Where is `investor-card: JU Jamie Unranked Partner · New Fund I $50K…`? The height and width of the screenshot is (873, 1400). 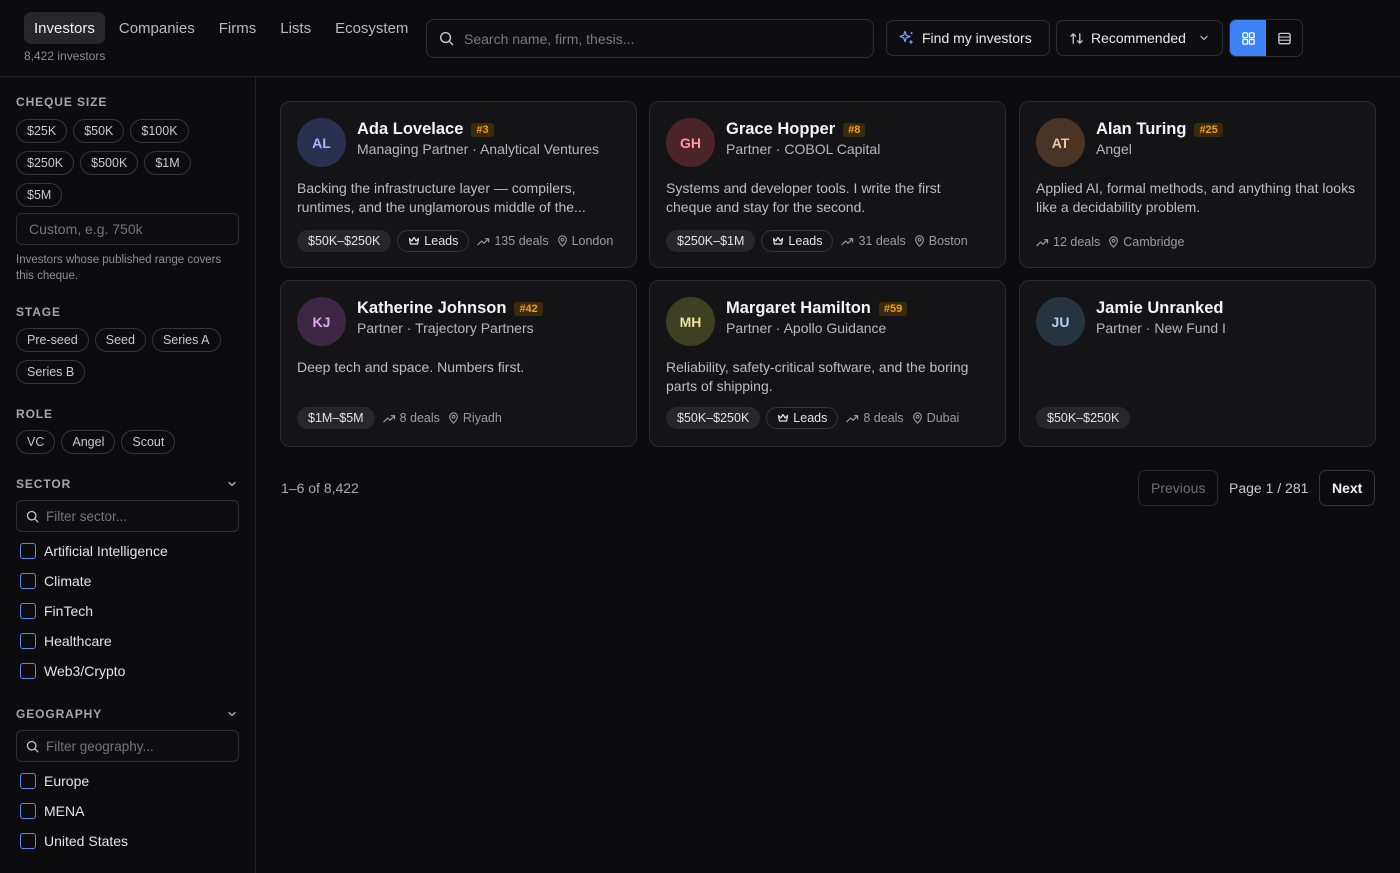 investor-card: JU Jamie Unranked Partner · New Fund I $50K… is located at coordinates (1197, 363).